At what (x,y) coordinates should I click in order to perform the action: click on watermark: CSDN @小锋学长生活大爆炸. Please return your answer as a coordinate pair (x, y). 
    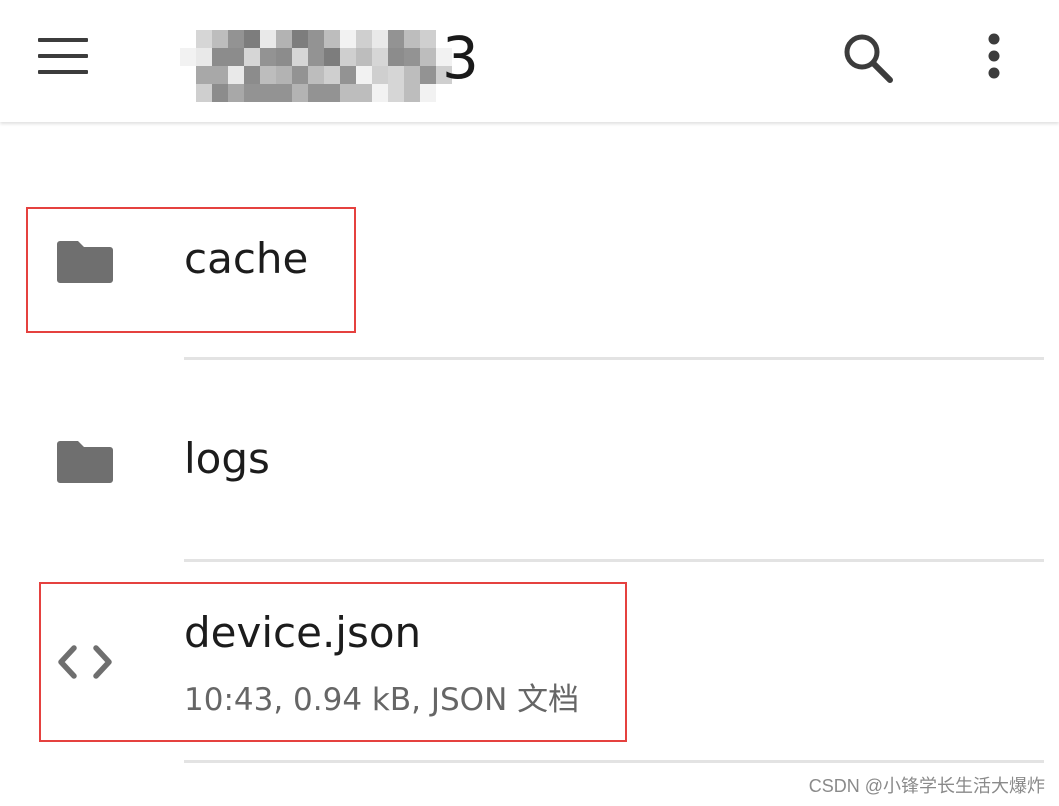
    Looking at the image, I should click on (926, 786).